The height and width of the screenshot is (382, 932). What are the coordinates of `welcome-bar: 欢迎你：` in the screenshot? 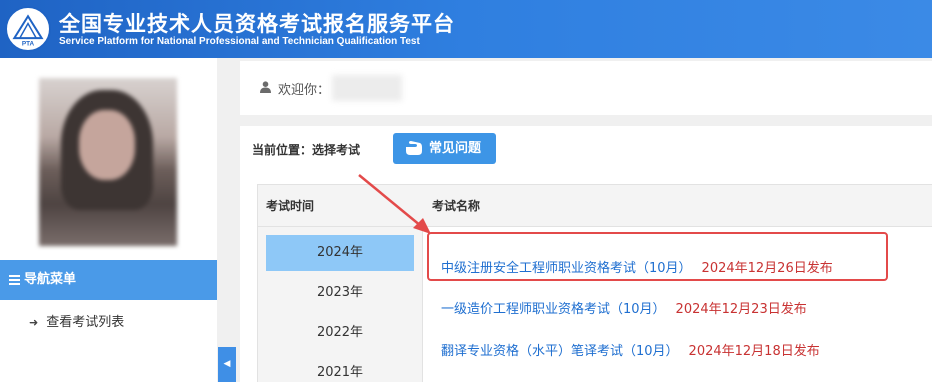 It's located at (586, 88).